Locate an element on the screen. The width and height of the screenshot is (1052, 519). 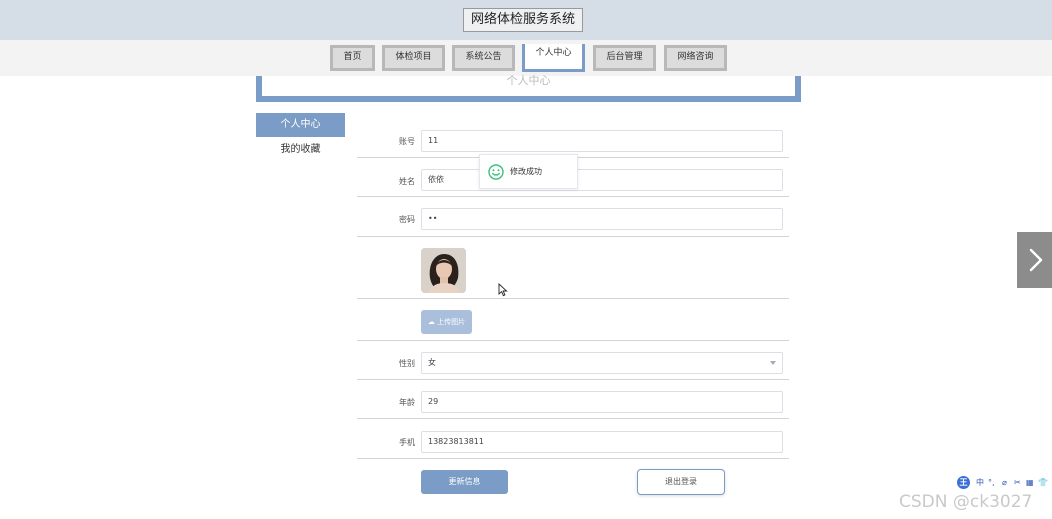
upload-image-button: ☁ 上传图片 is located at coordinates (446, 322).